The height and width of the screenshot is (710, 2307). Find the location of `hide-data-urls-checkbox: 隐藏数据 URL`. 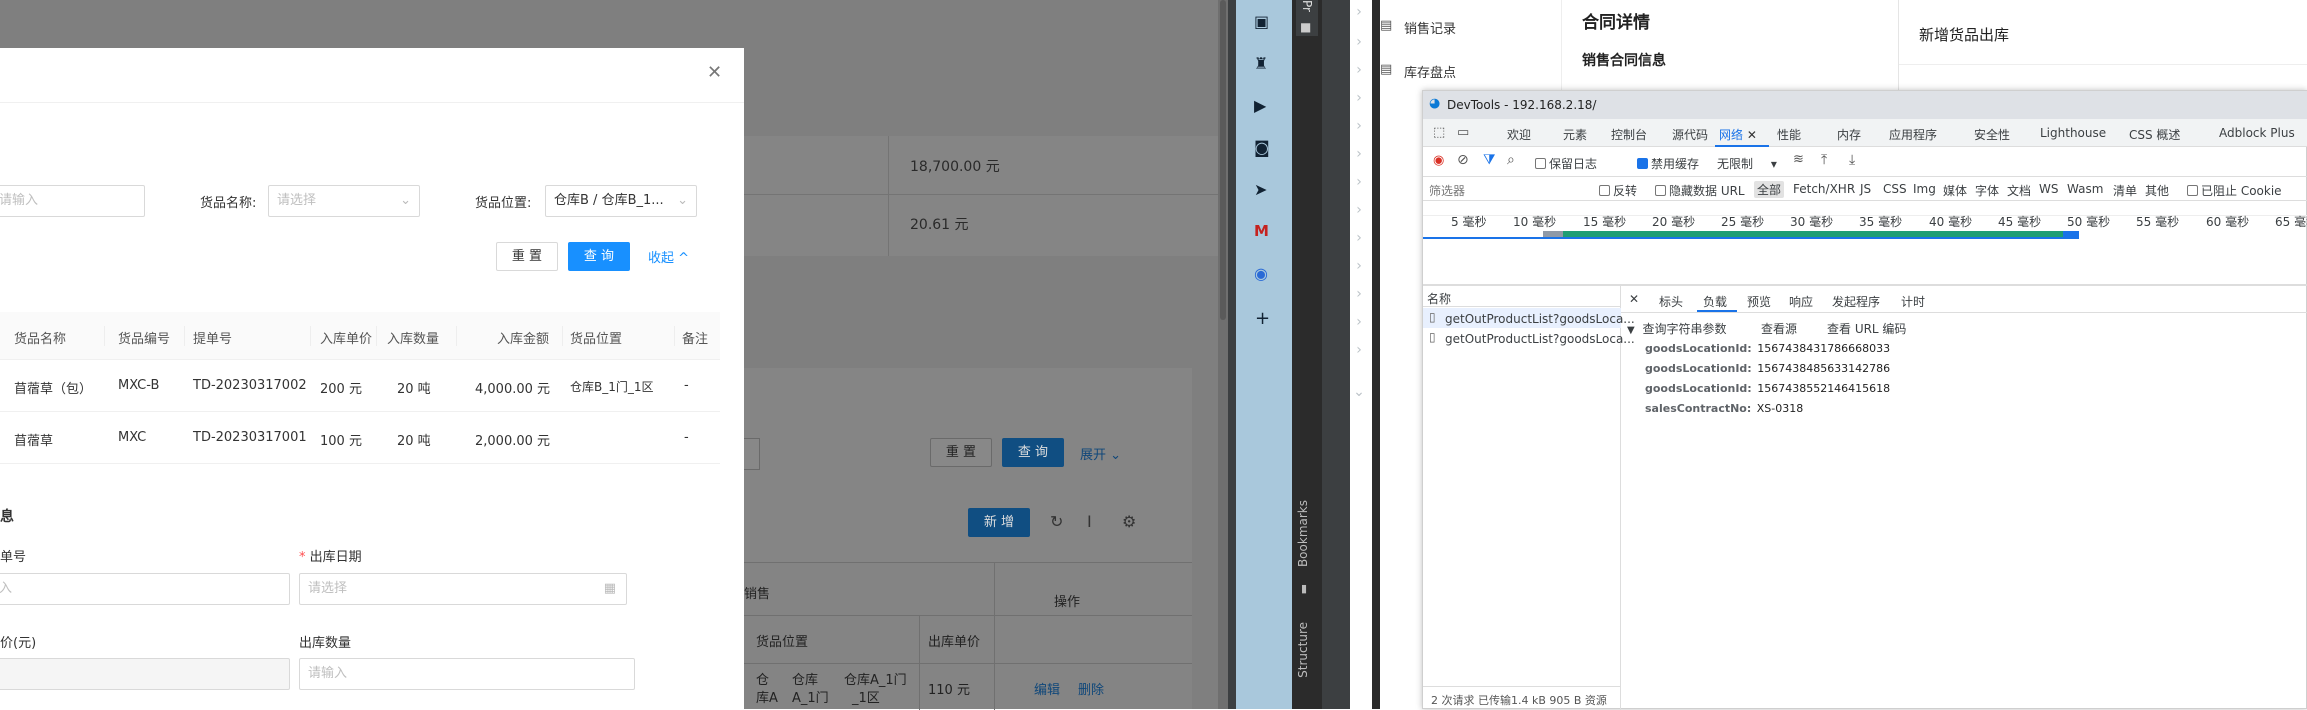

hide-data-urls-checkbox: 隐藏数据 URL is located at coordinates (1700, 190).